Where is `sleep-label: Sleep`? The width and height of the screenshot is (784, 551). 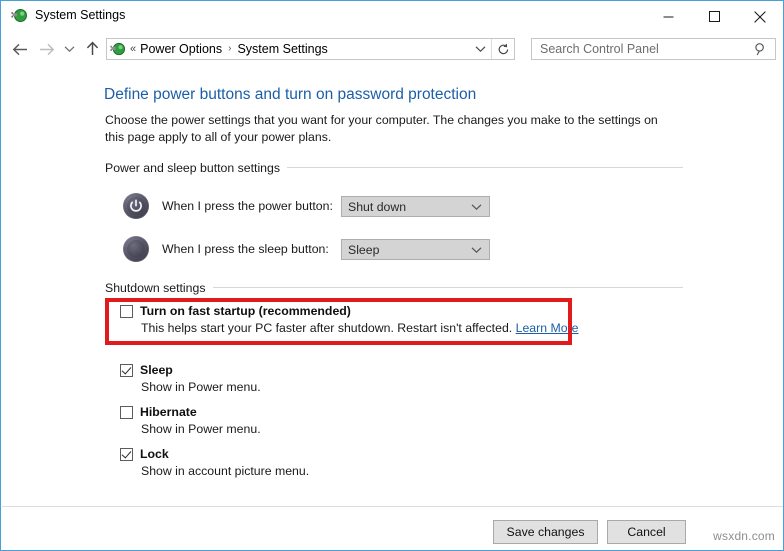 sleep-label: Sleep is located at coordinates (156, 370).